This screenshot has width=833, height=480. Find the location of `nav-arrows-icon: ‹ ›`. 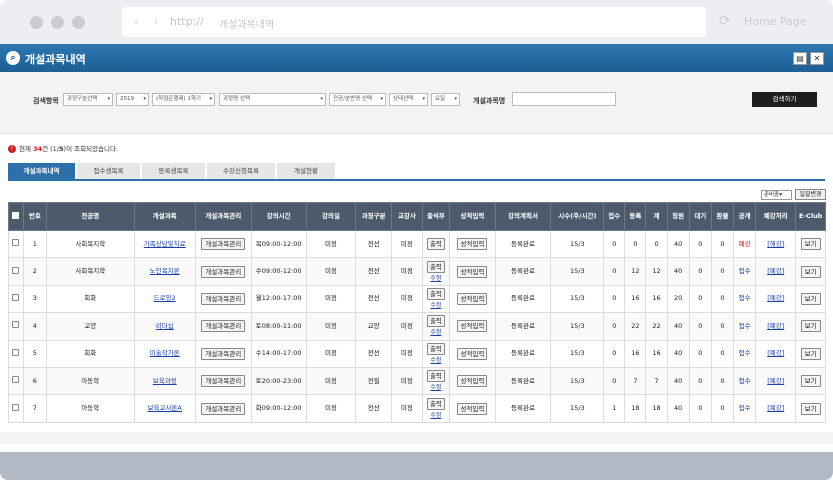

nav-arrows-icon: ‹ › is located at coordinates (149, 21).